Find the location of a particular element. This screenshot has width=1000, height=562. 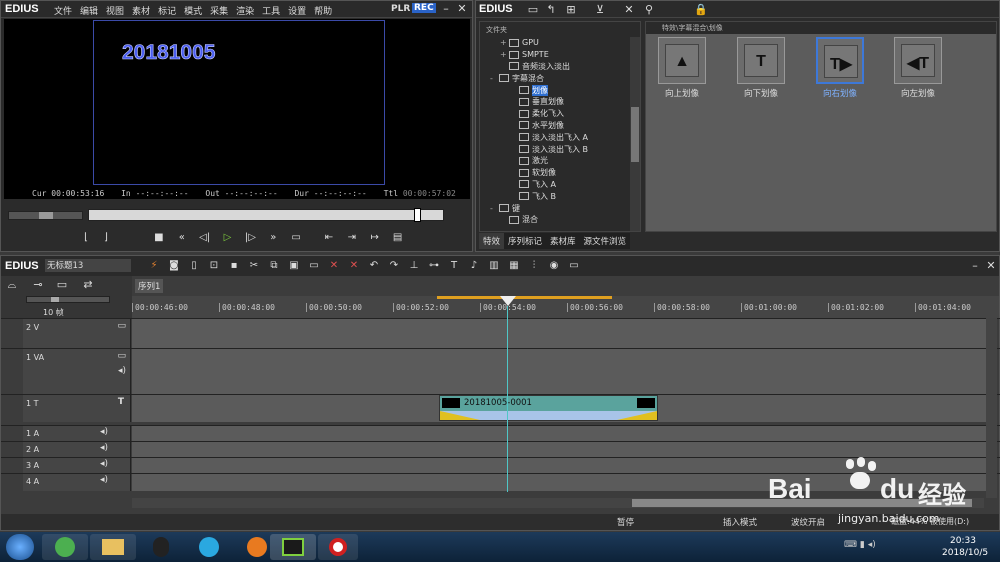

zoom-level: 10 帧 is located at coordinates (53, 312).